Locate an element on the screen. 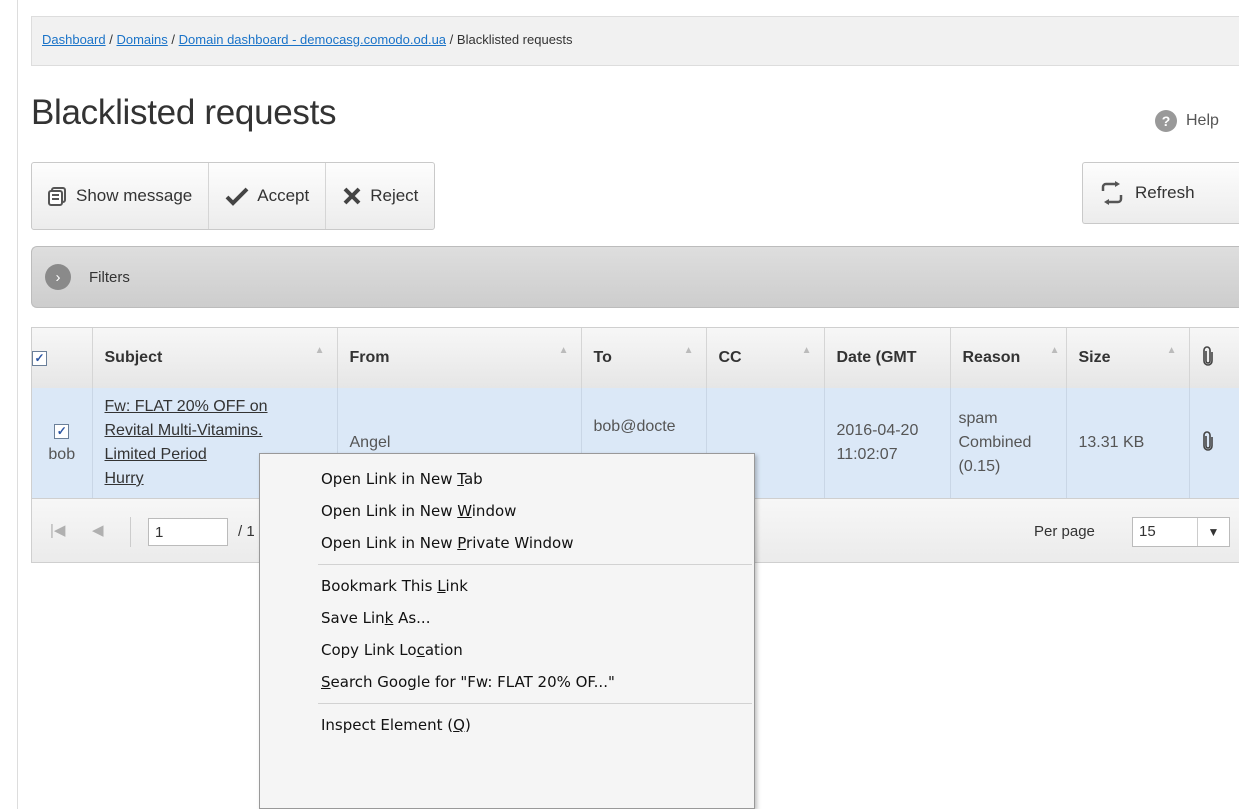 Image resolution: width=1239 pixels, height=809 pixels. reason-line: spam is located at coordinates (978, 418).